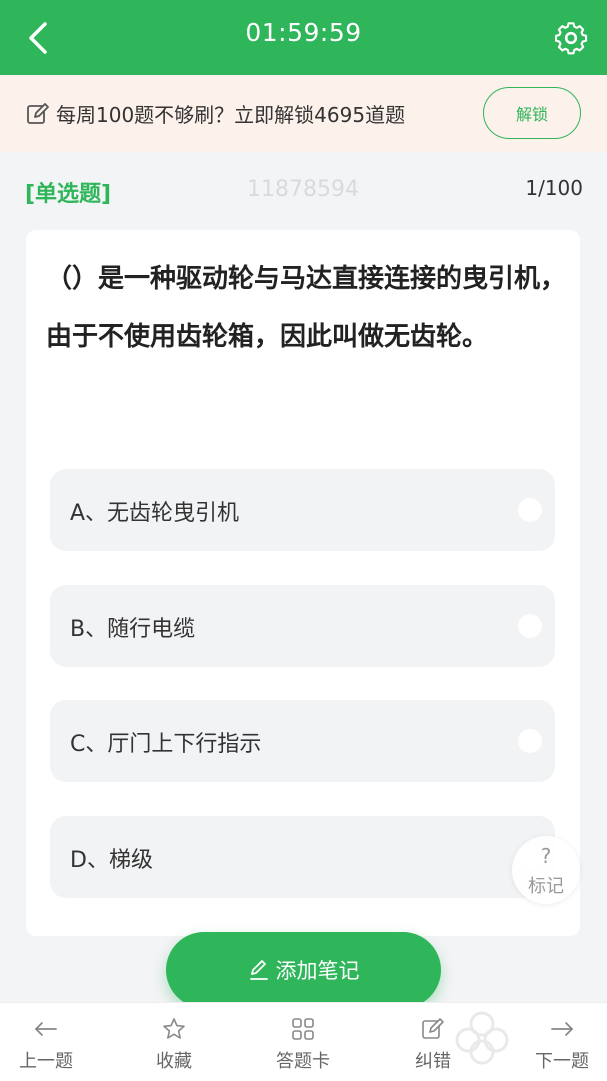 Image resolution: width=607 pixels, height=1081 pixels. Describe the element at coordinates (302, 626) in the screenshot. I see `option-b: B、随行电缆` at that location.